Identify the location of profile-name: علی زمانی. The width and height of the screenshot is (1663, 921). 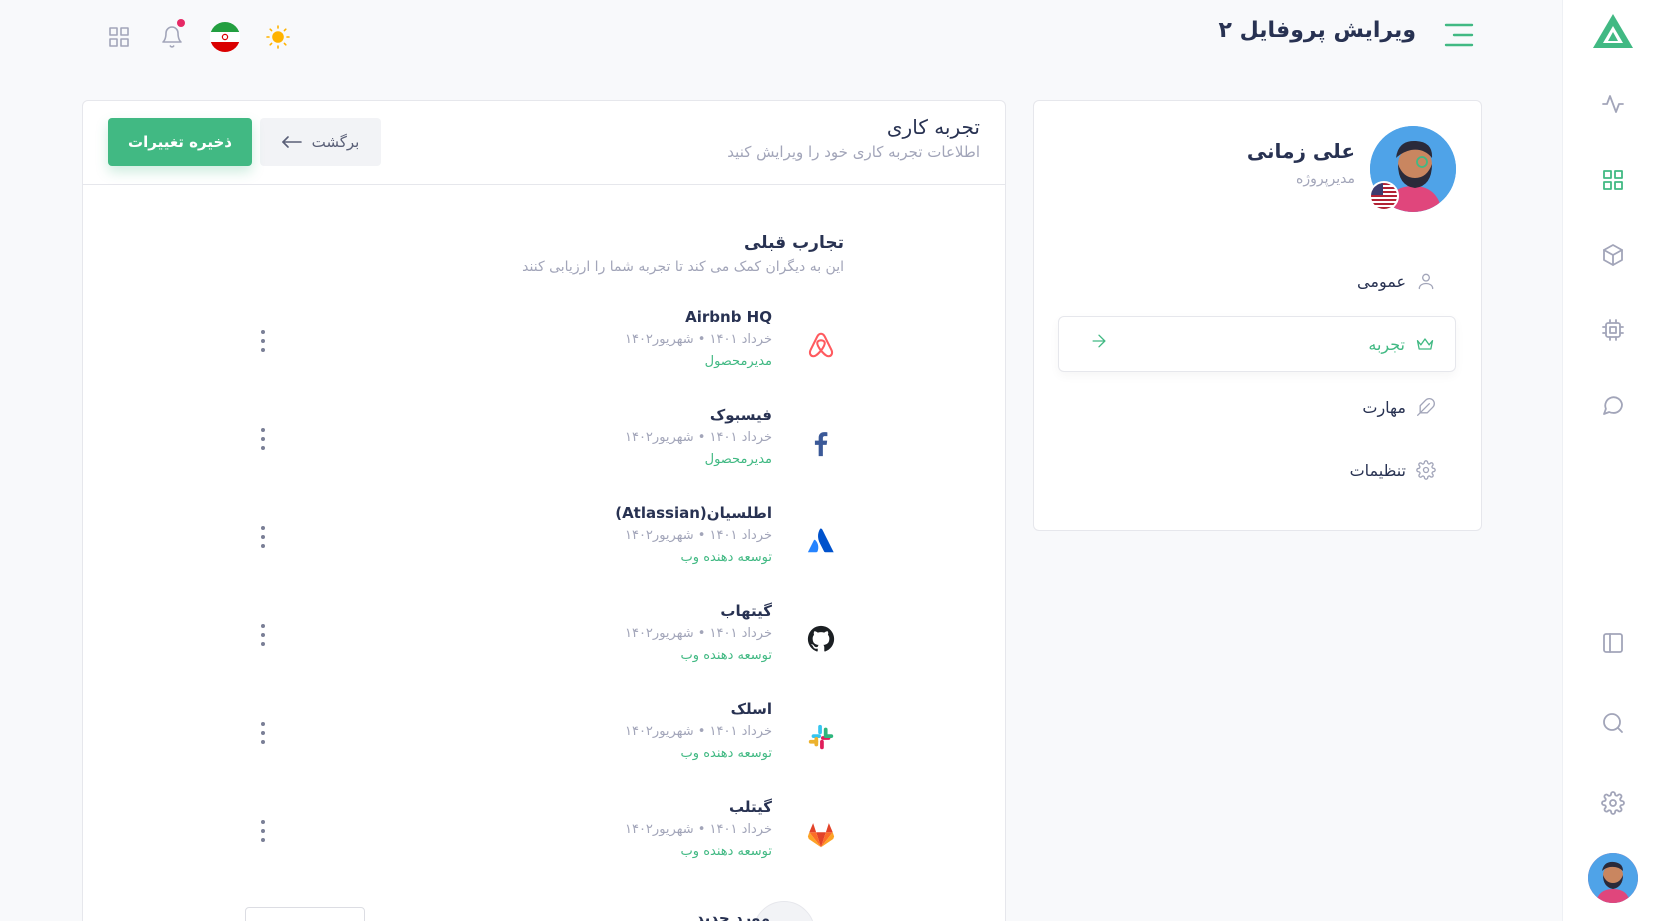
(1300, 151).